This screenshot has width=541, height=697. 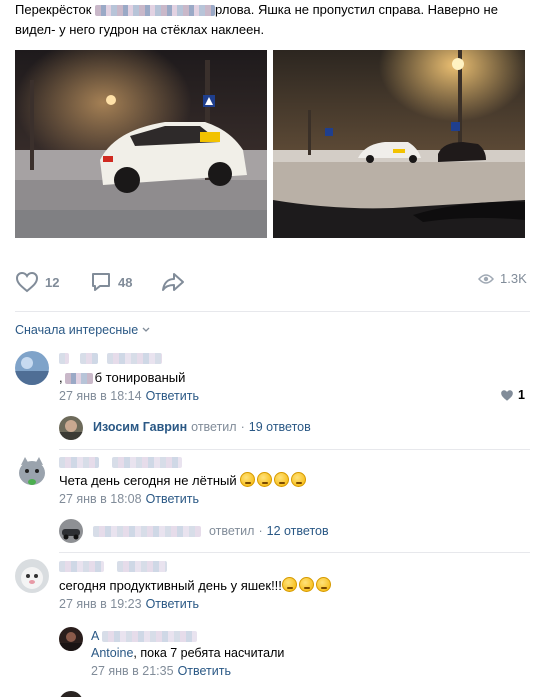 What do you see at coordinates (196, 585) in the screenshot?
I see `comment-text: сегодня продуктивный день у яшек!!!` at bounding box center [196, 585].